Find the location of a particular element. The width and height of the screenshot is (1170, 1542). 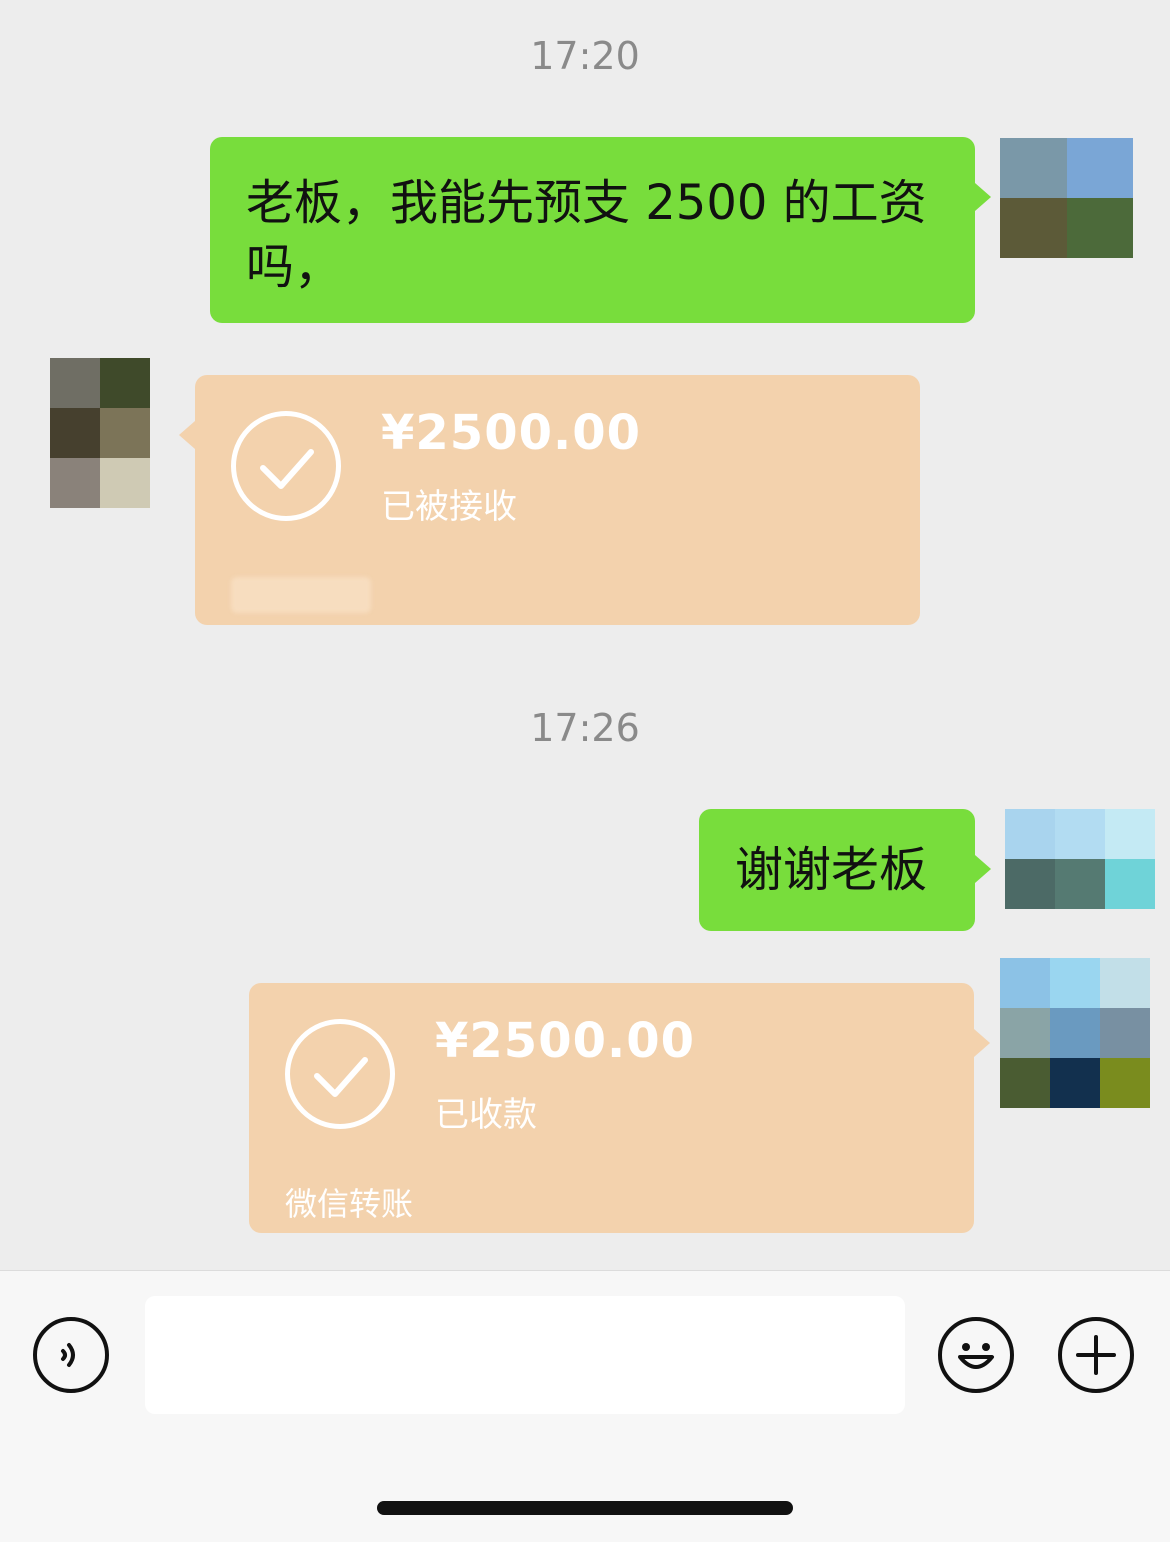

transfer-status: 已收款 is located at coordinates (486, 1115).